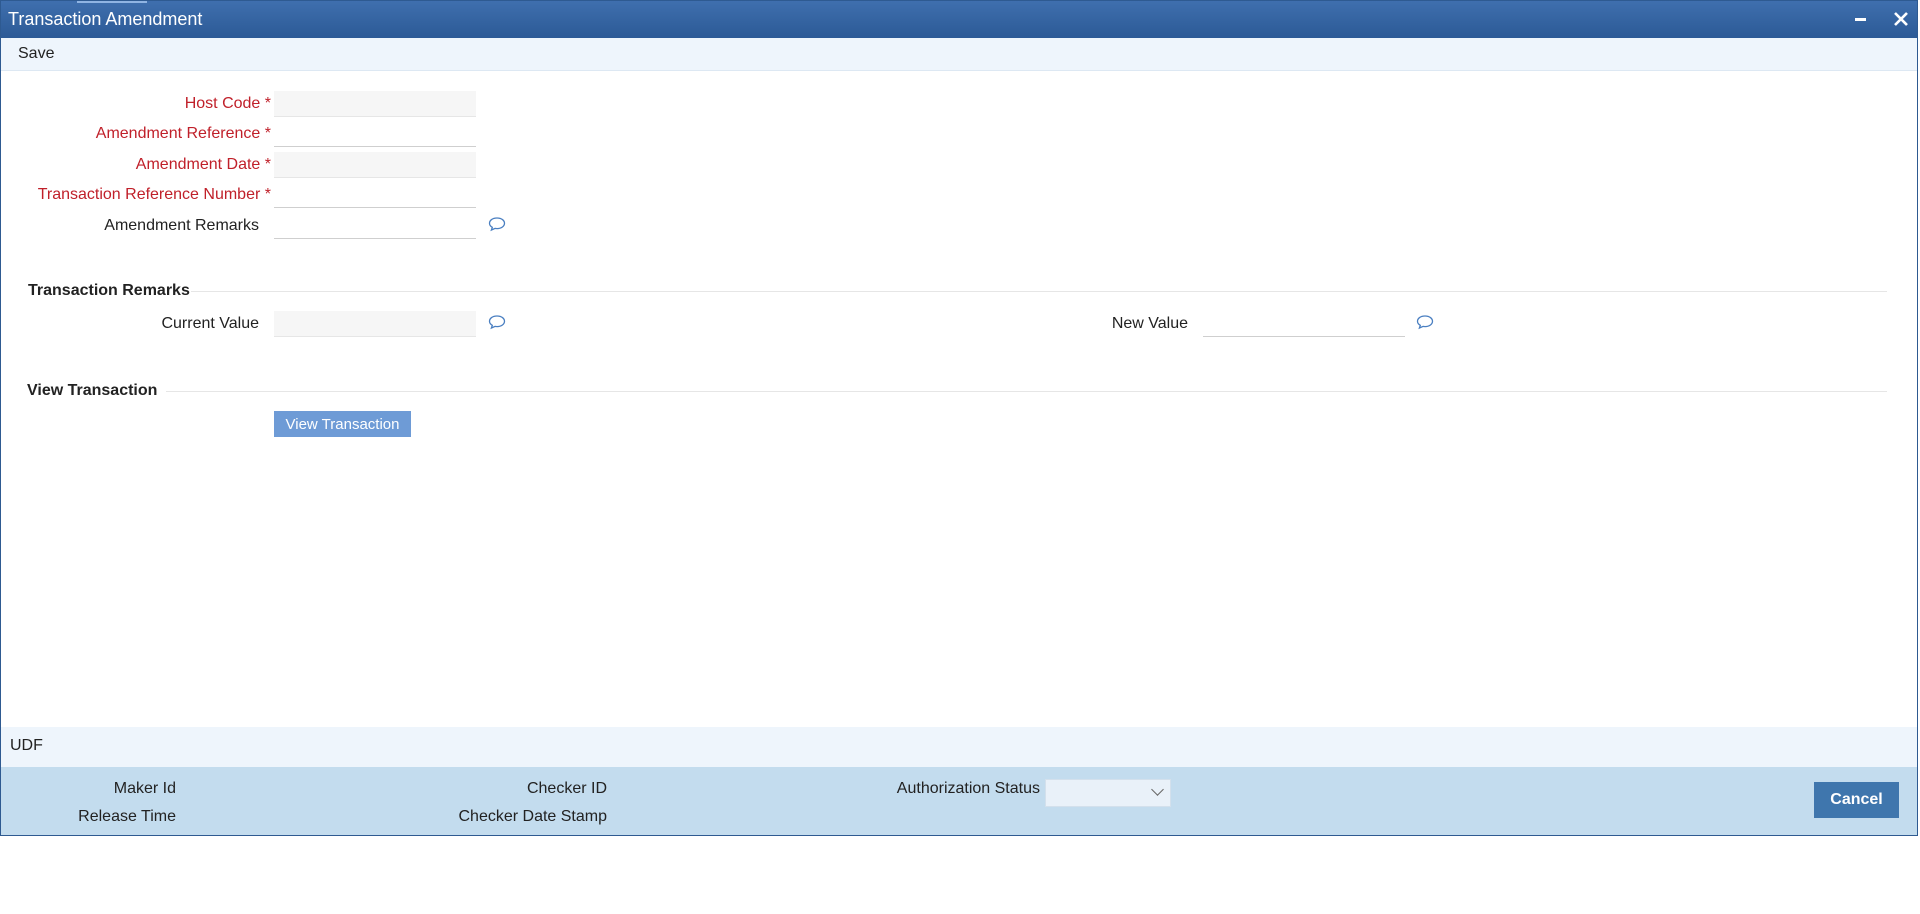 Image resolution: width=1920 pixels, height=914 pixels. Describe the element at coordinates (144, 788) in the screenshot. I see `maker-id-label: Maker Id` at that location.